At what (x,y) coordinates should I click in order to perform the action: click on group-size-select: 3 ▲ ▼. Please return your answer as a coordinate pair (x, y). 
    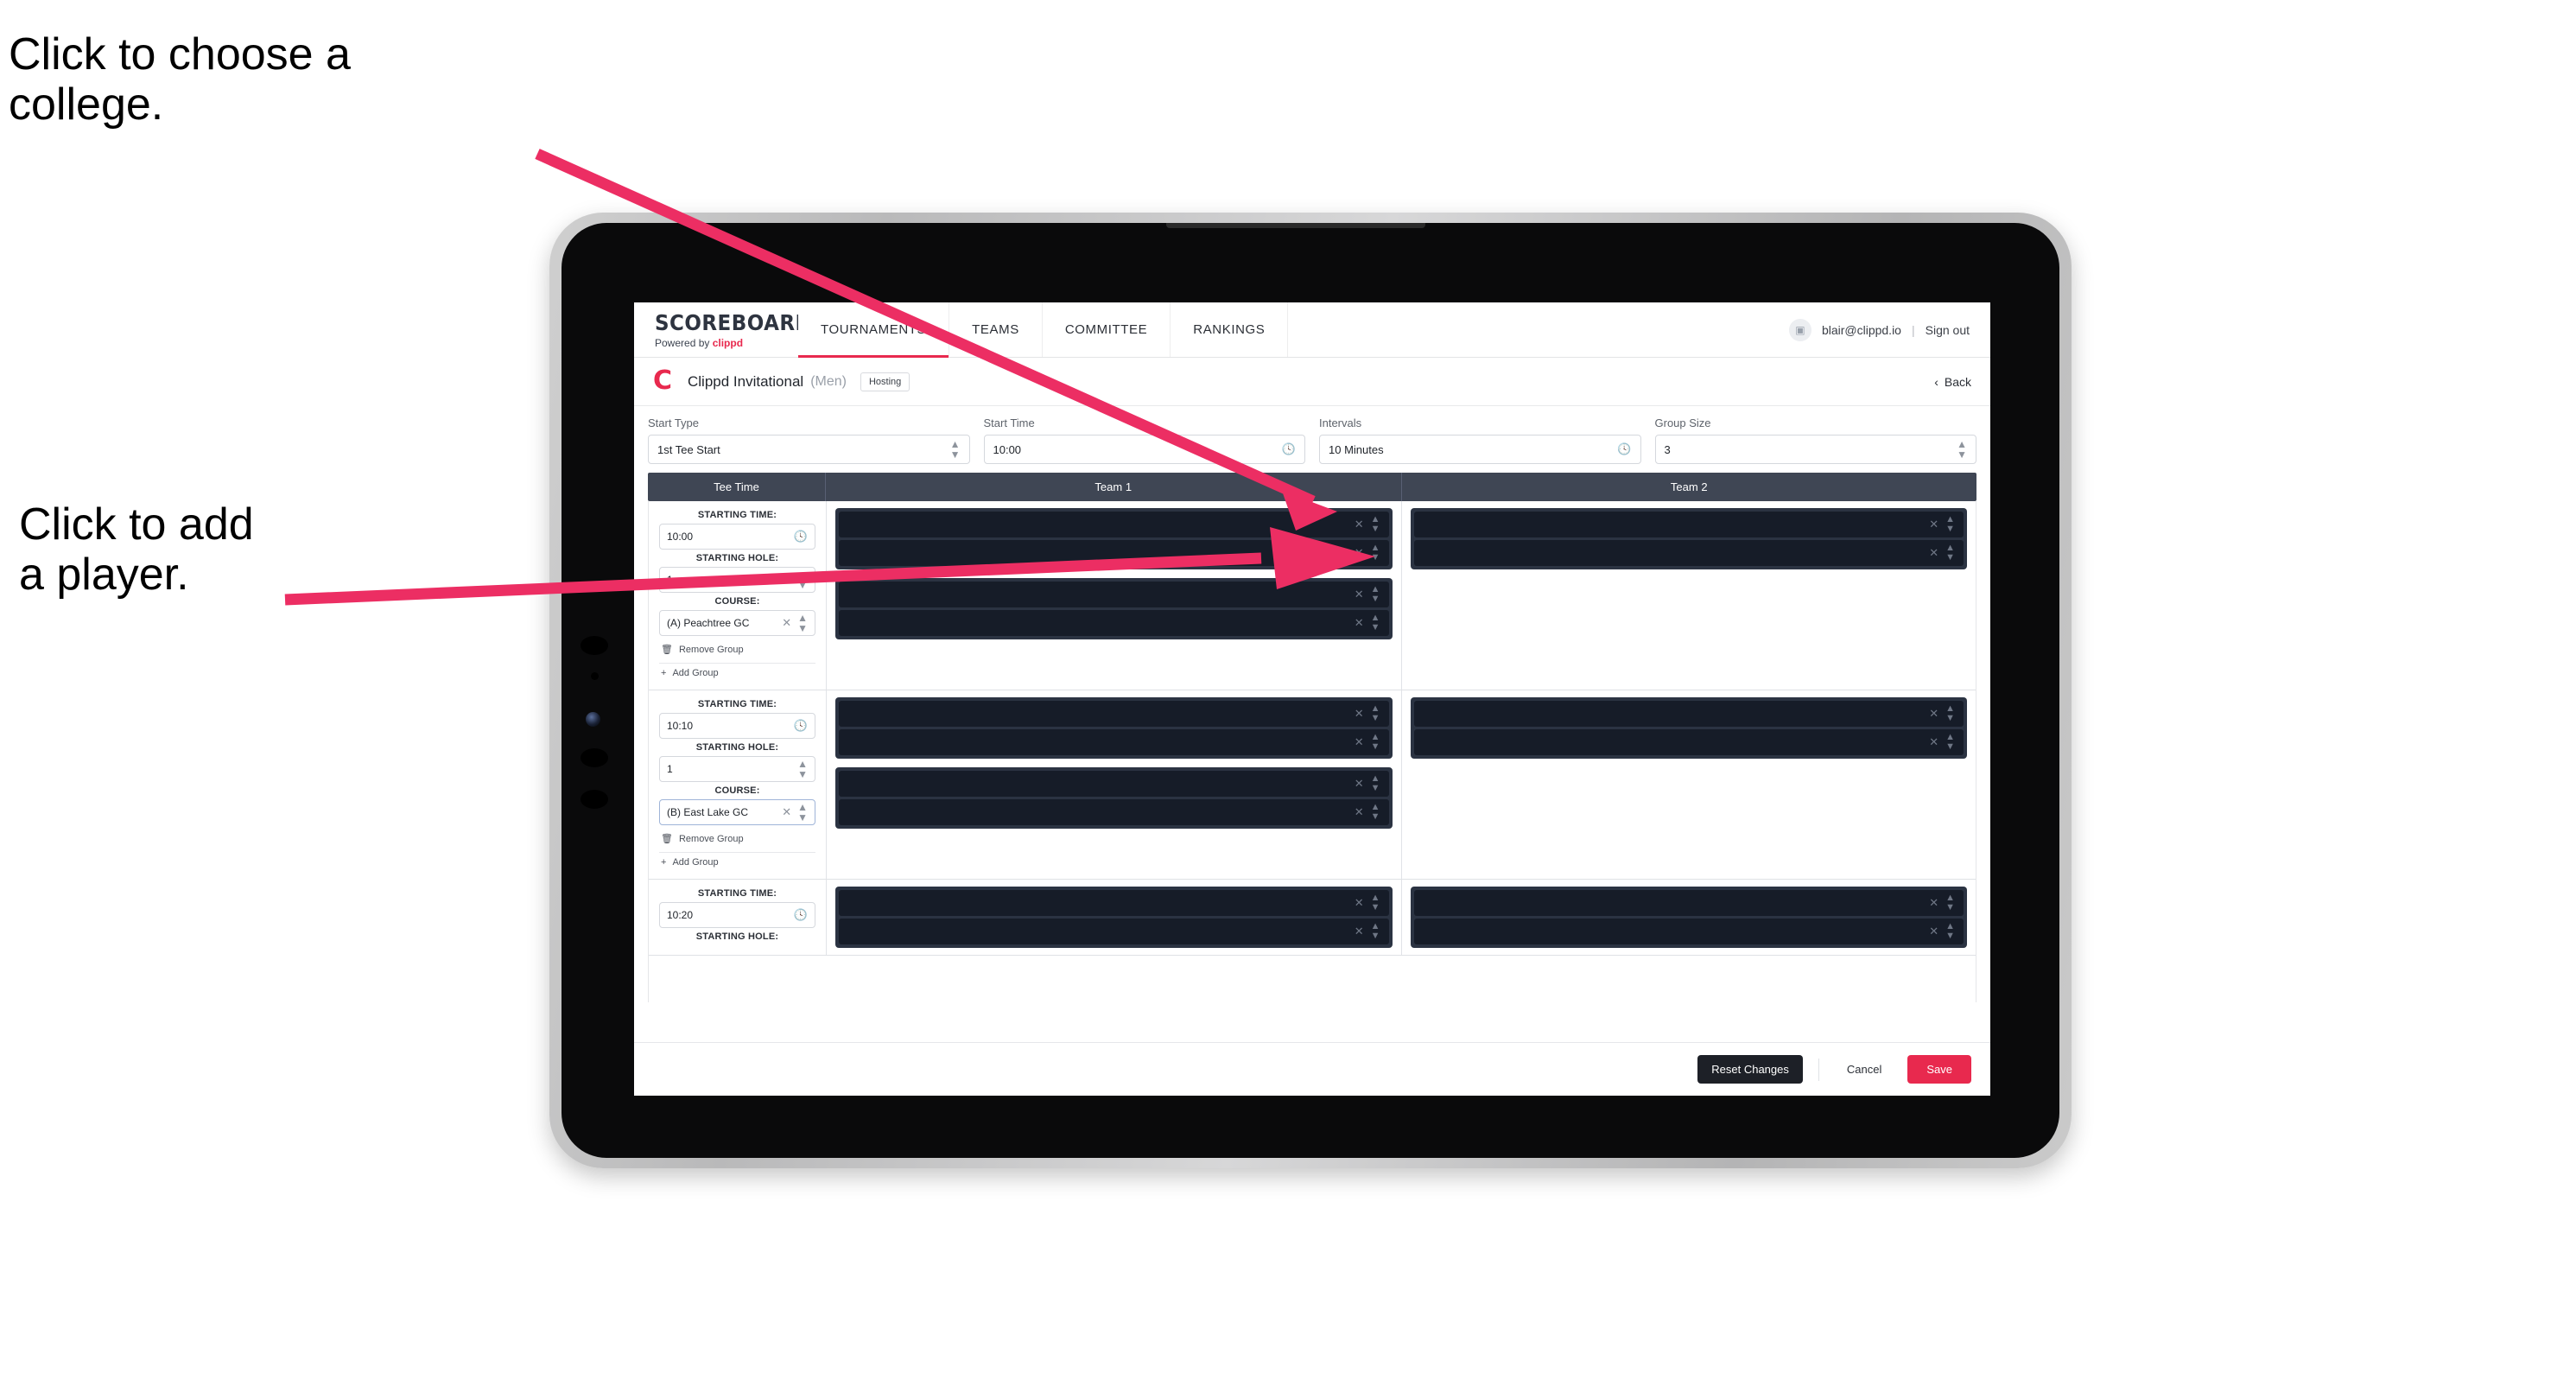
    Looking at the image, I should click on (1815, 449).